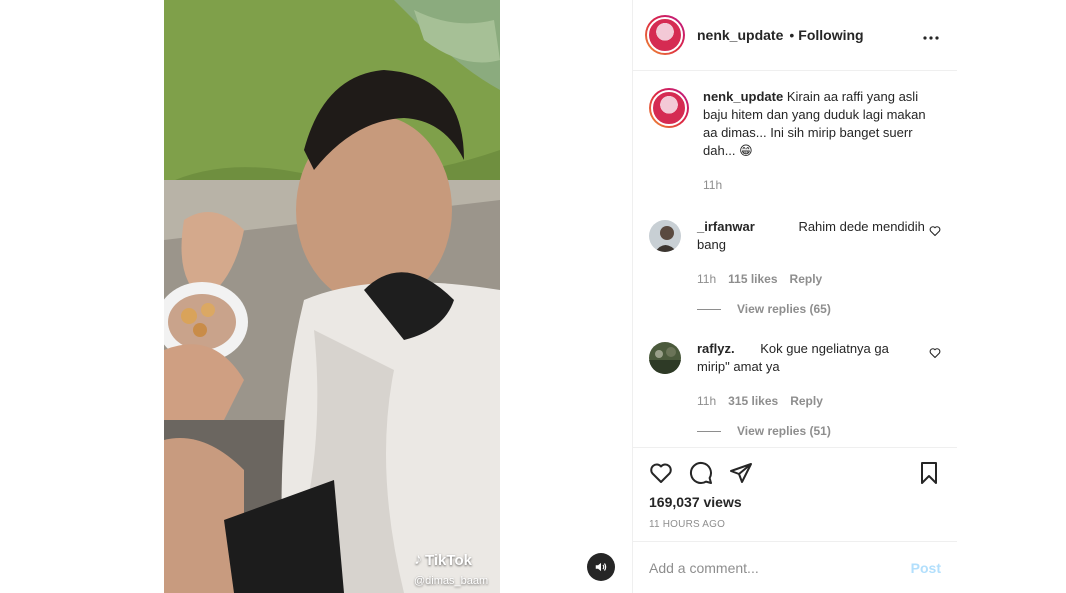  I want to click on like-button, so click(661, 473).